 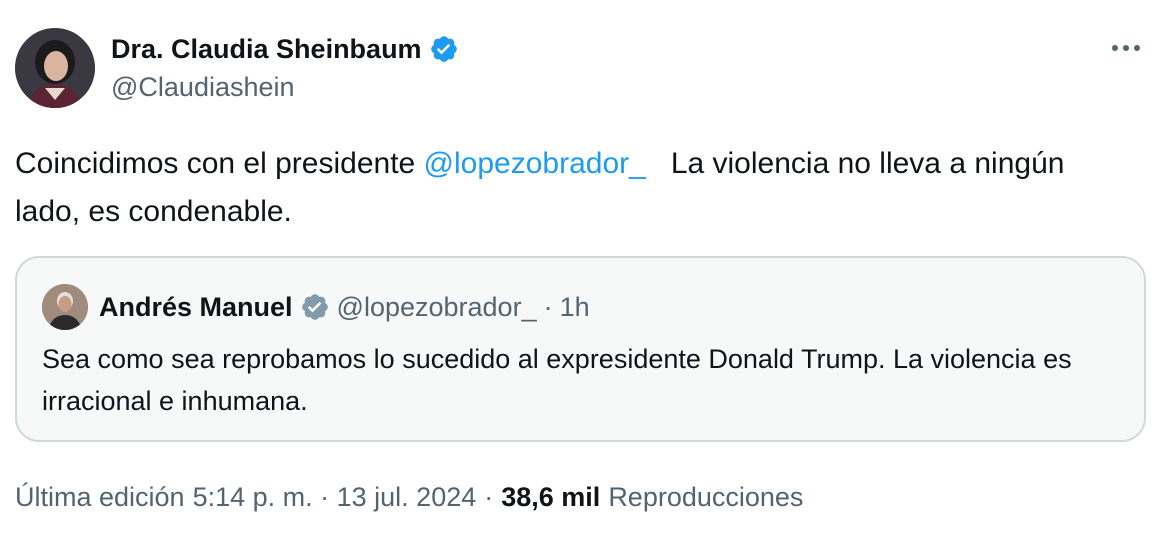 I want to click on mention-link: @lopezobrador_, so click(x=535, y=163).